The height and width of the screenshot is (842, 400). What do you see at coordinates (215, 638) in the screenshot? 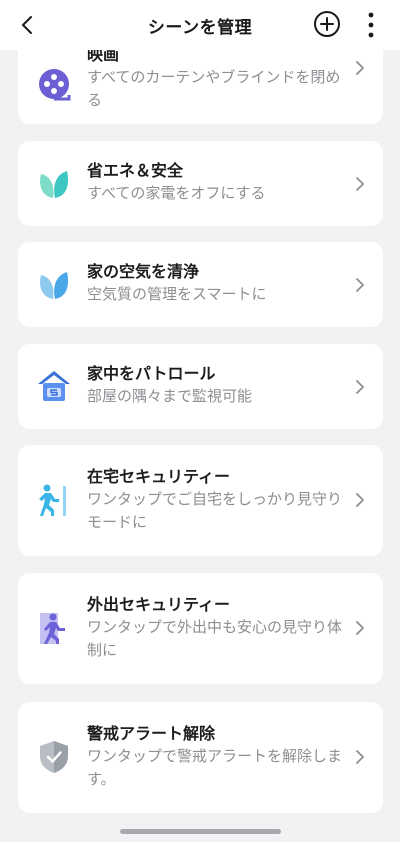
I see `scene-desc: ワンタップで外出中も安心の見守り体制に` at bounding box center [215, 638].